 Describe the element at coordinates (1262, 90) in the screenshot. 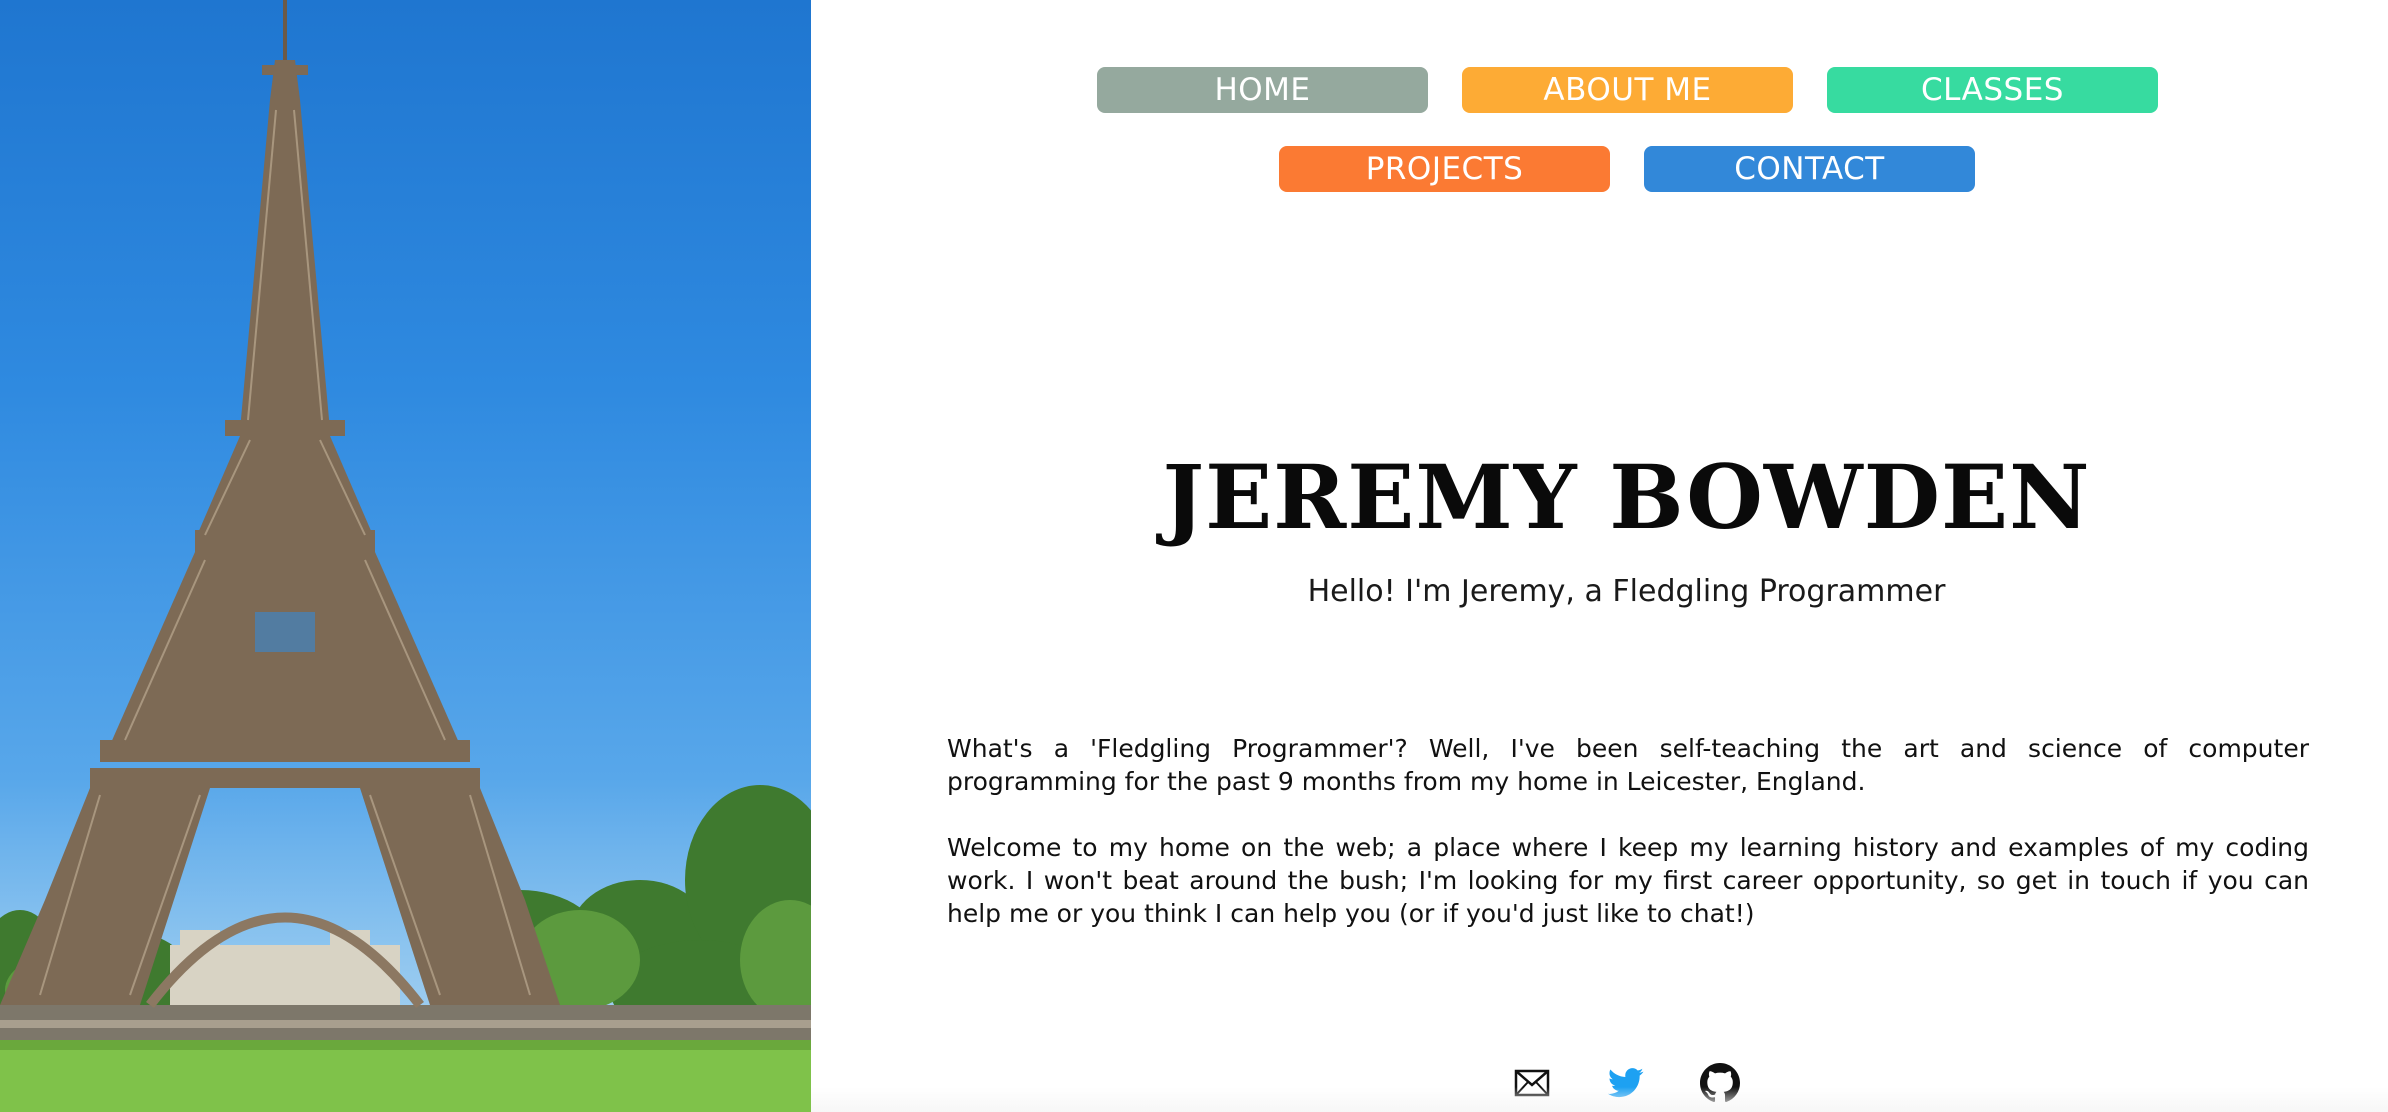

I see `nav-home-button: HOME` at that location.